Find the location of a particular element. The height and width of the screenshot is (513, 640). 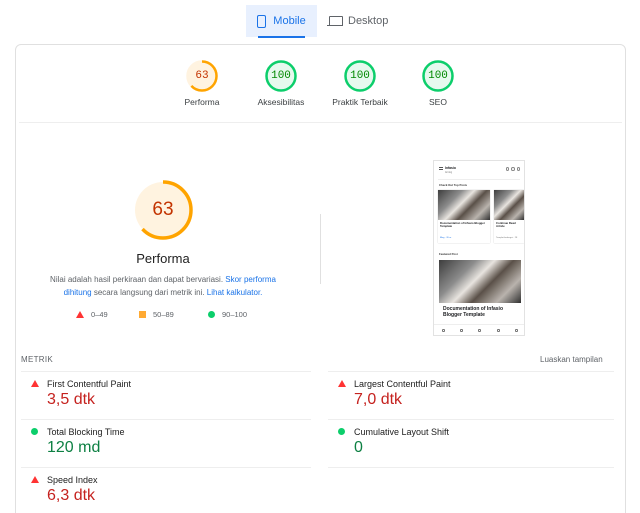

expand-view-toggle: Luaskan tampilan is located at coordinates (571, 359).